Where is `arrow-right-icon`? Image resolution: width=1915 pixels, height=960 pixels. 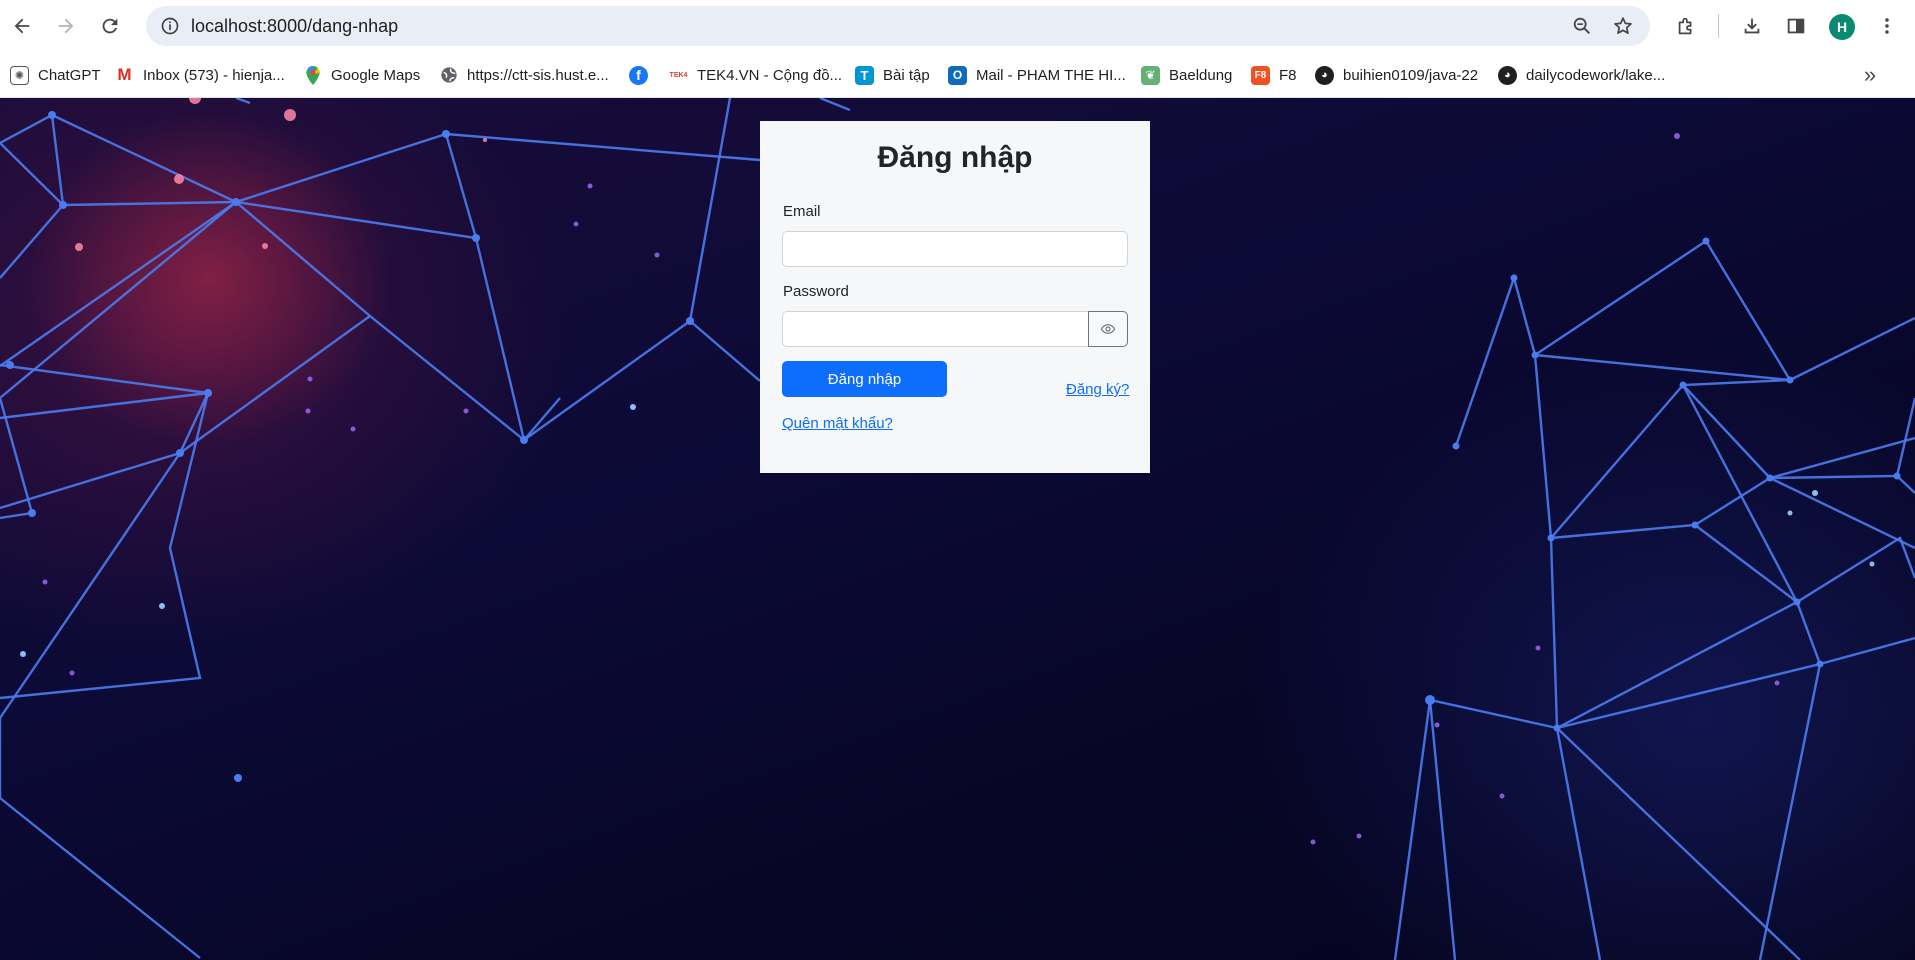 arrow-right-icon is located at coordinates (66, 26).